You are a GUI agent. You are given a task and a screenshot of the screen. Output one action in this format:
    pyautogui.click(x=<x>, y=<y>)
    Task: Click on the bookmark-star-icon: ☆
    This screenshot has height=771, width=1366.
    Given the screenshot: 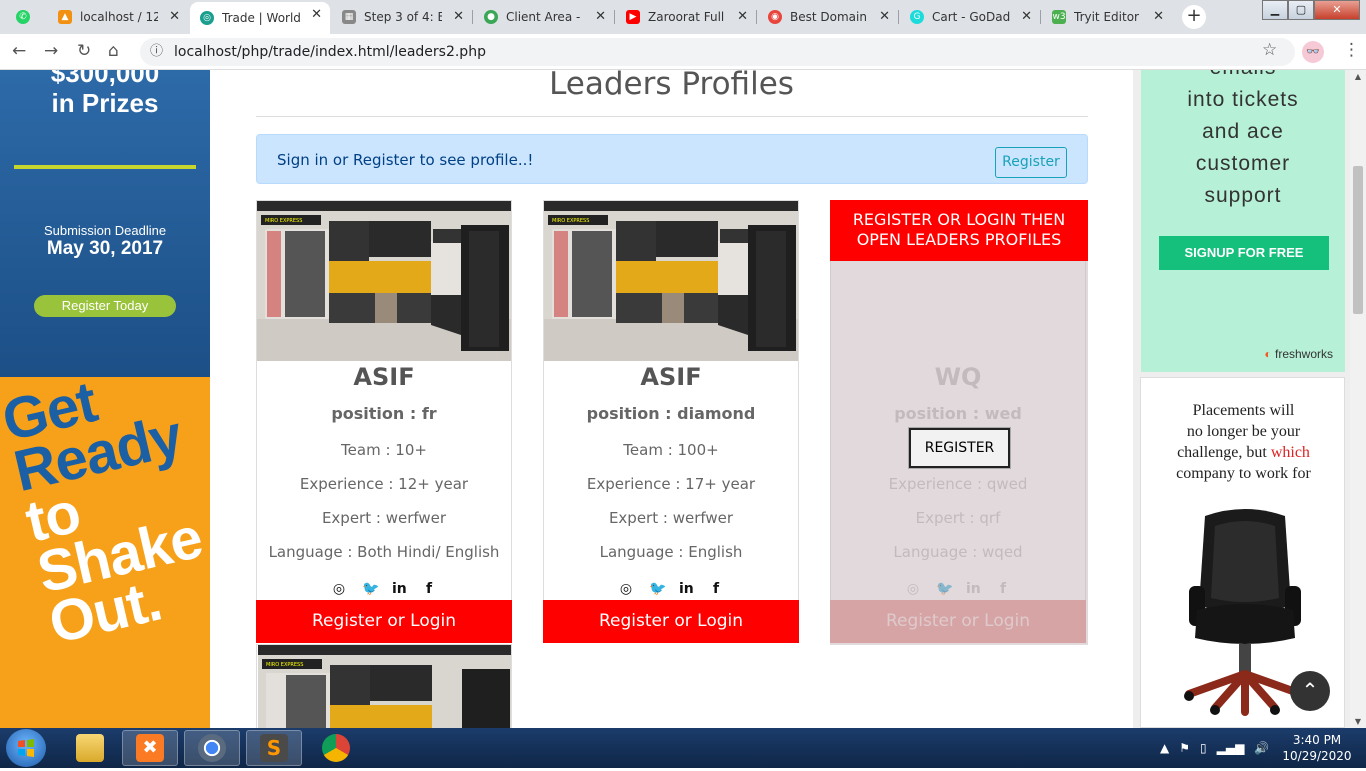 What is the action you would take?
    pyautogui.click(x=1269, y=50)
    